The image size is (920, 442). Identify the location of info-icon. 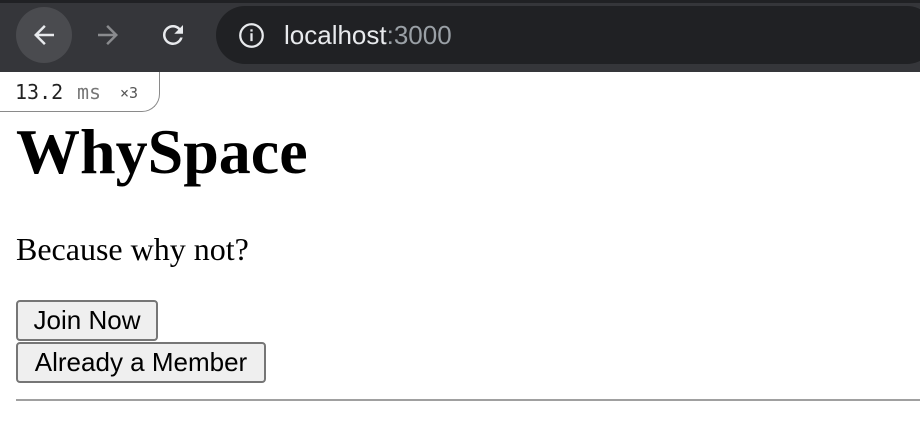
(251, 35).